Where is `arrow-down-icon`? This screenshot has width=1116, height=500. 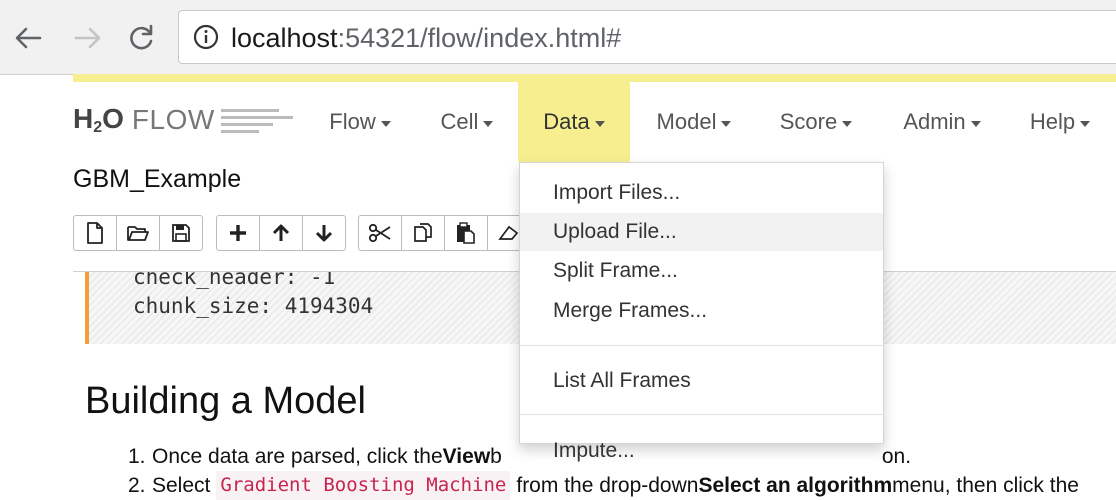
arrow-down-icon is located at coordinates (324, 233).